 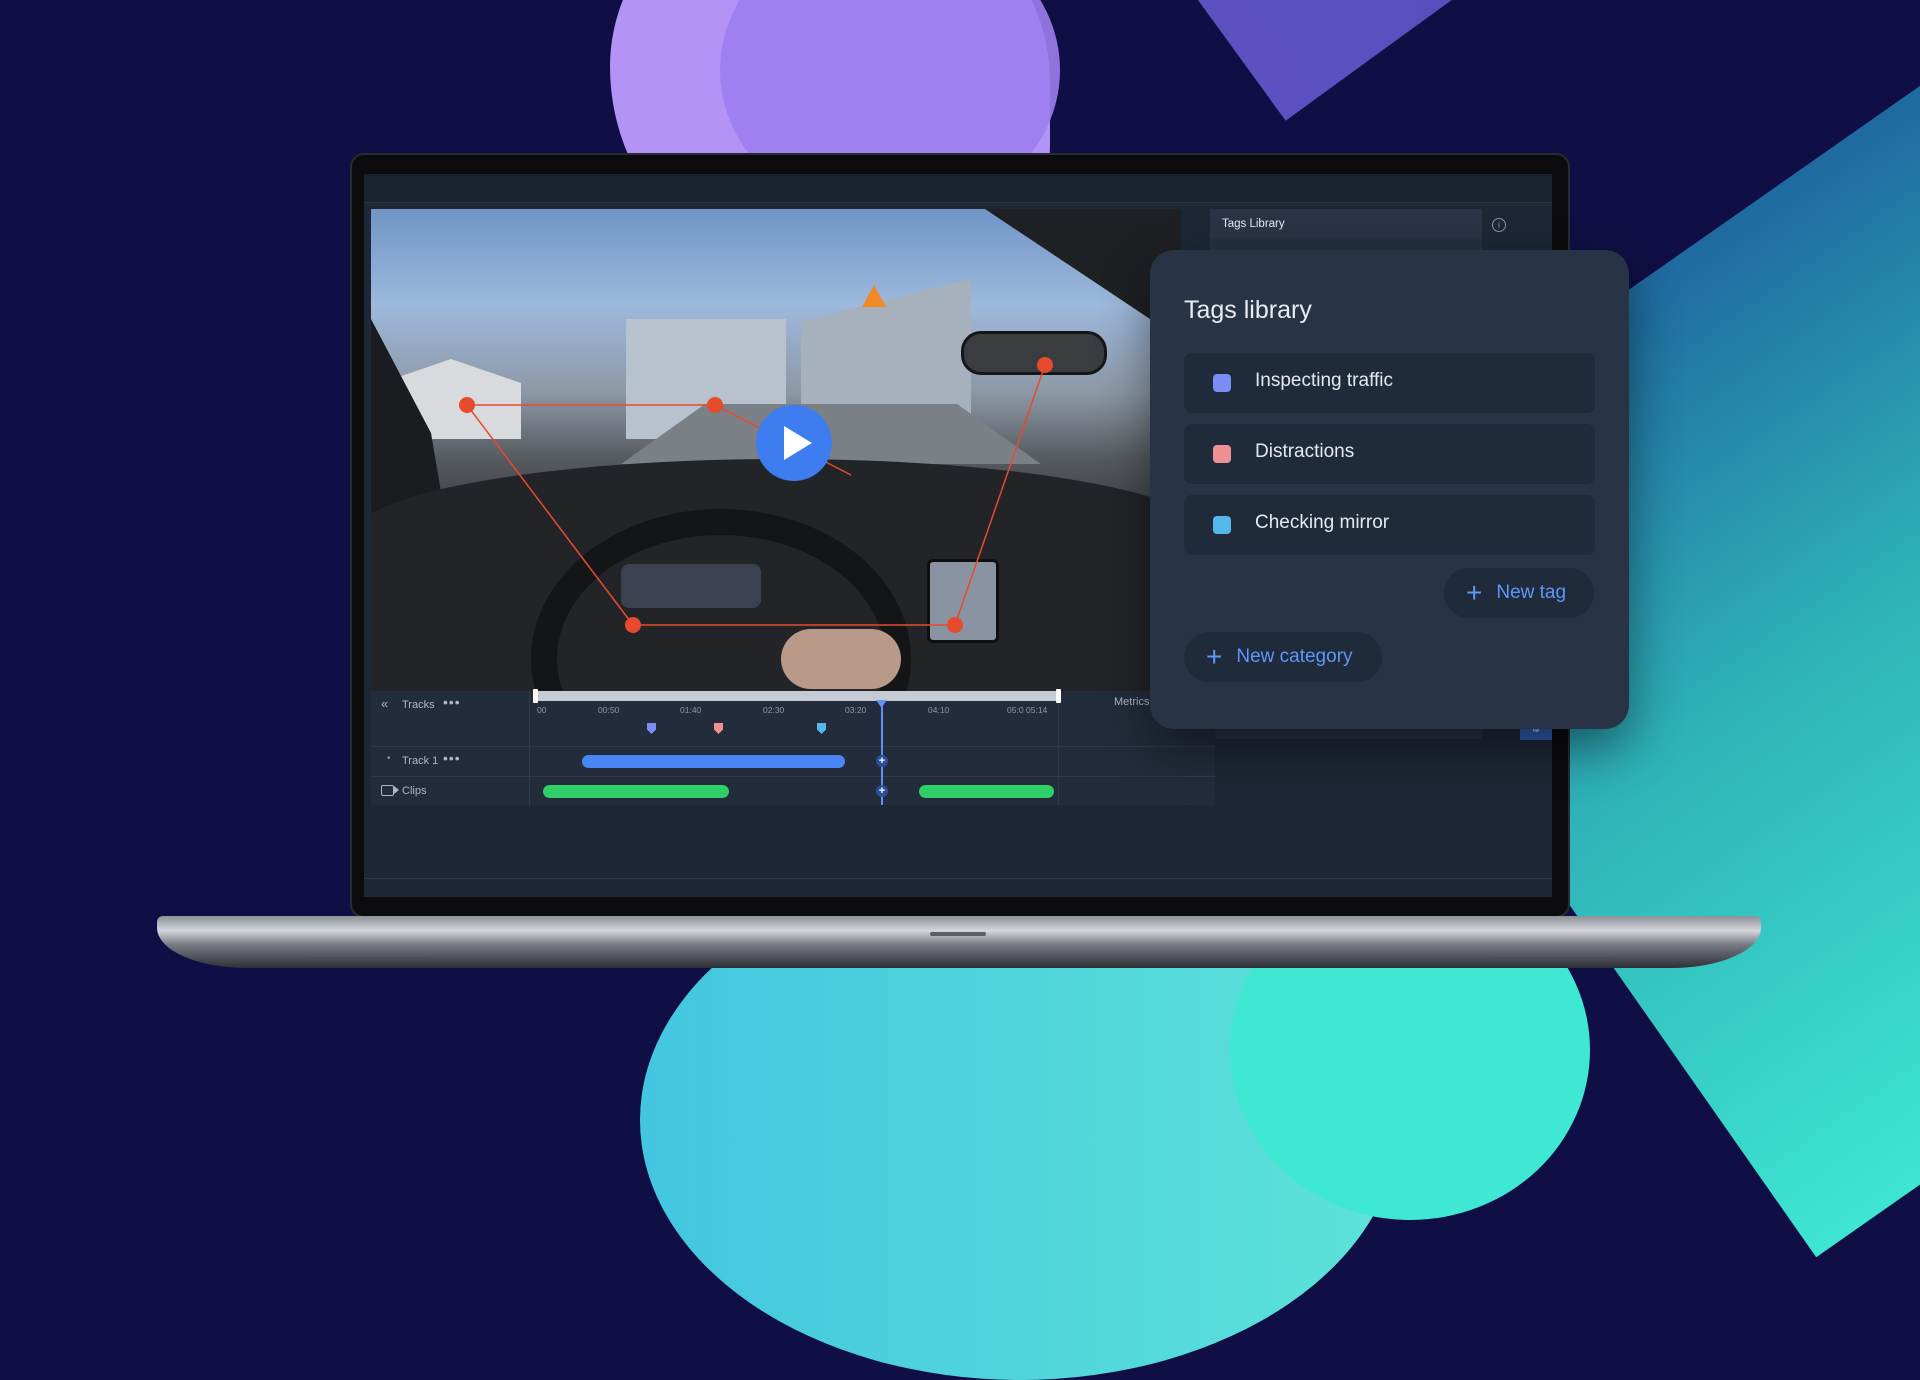 What do you see at coordinates (1248, 310) in the screenshot?
I see `tags-library-title: Tags library` at bounding box center [1248, 310].